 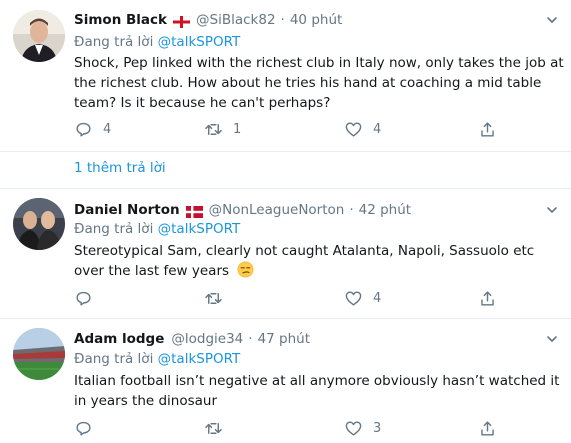 I want to click on display-name: Daniel Norton, so click(x=127, y=210).